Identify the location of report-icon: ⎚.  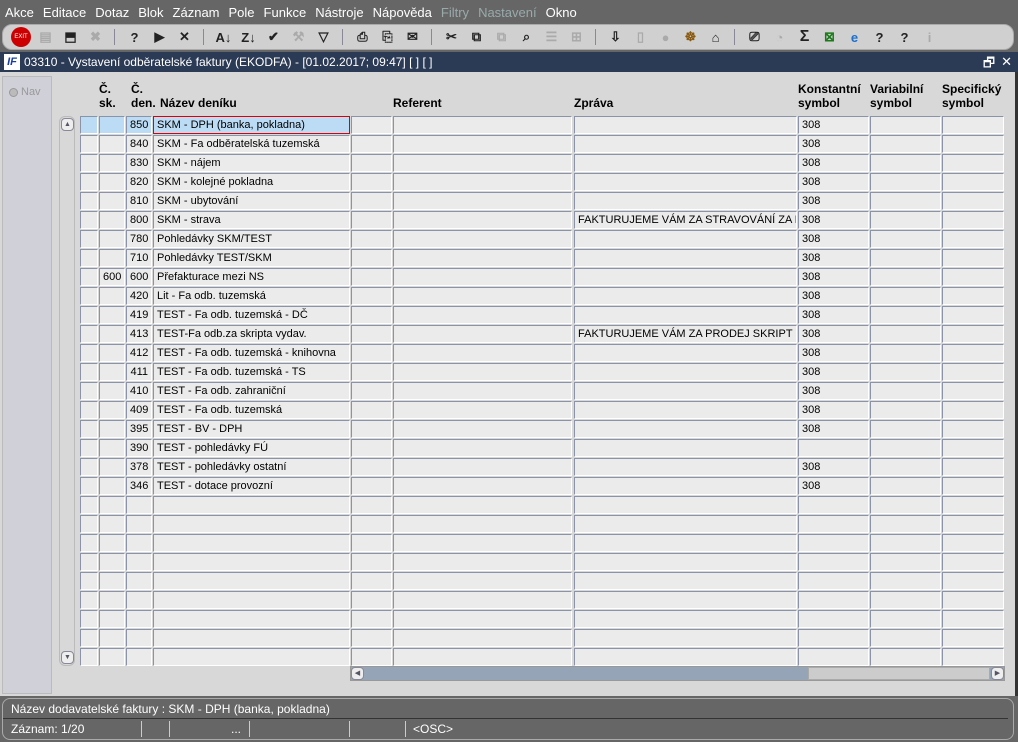
(754, 37).